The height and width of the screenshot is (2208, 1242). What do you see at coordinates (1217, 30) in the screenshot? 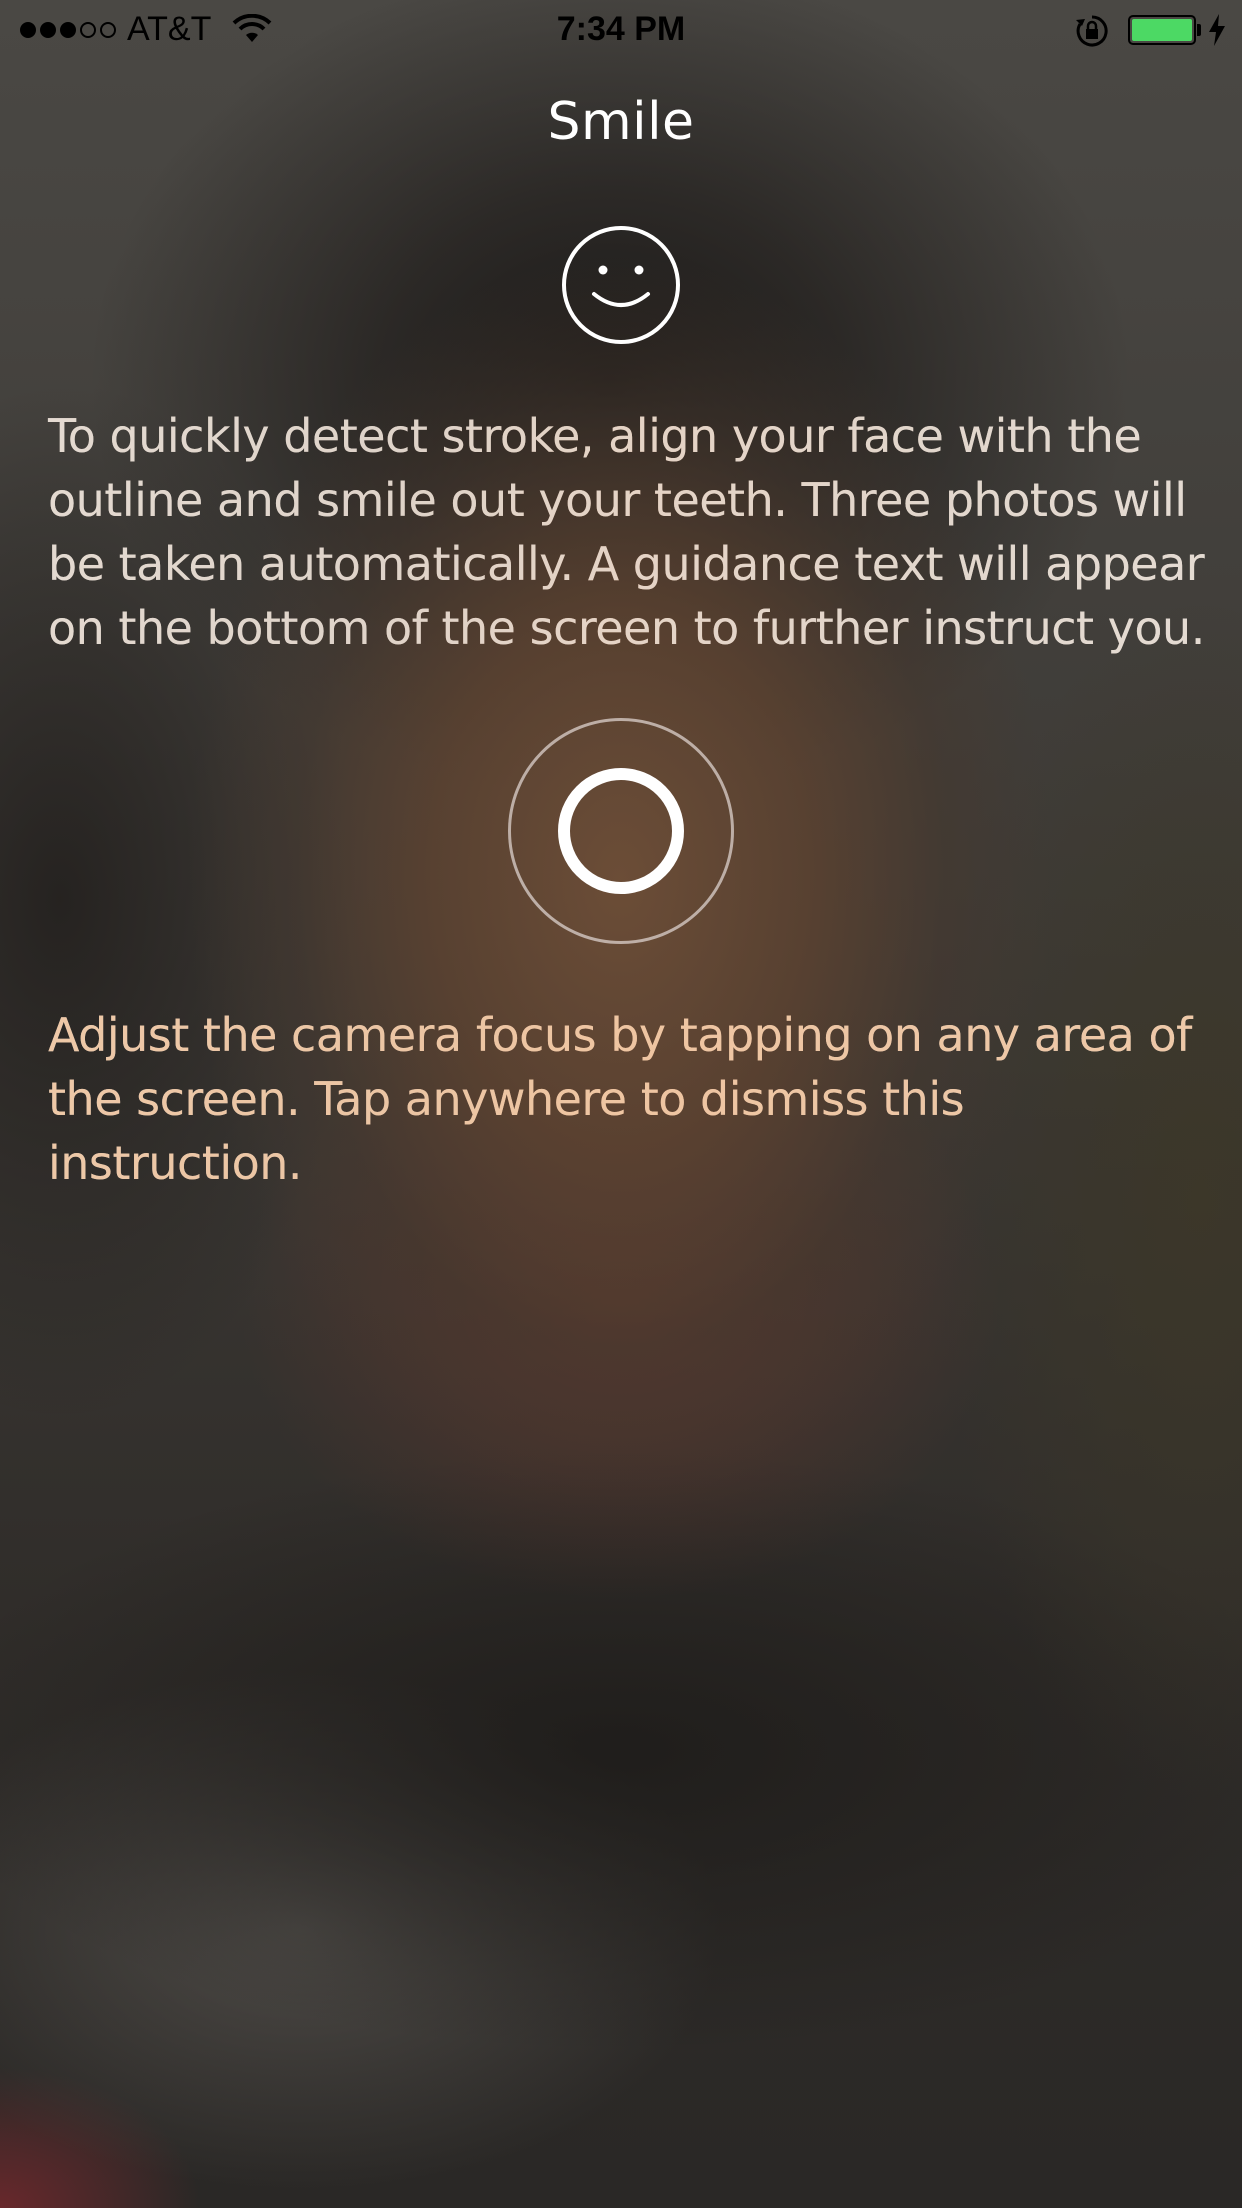
I see `charging-bolt-icon` at bounding box center [1217, 30].